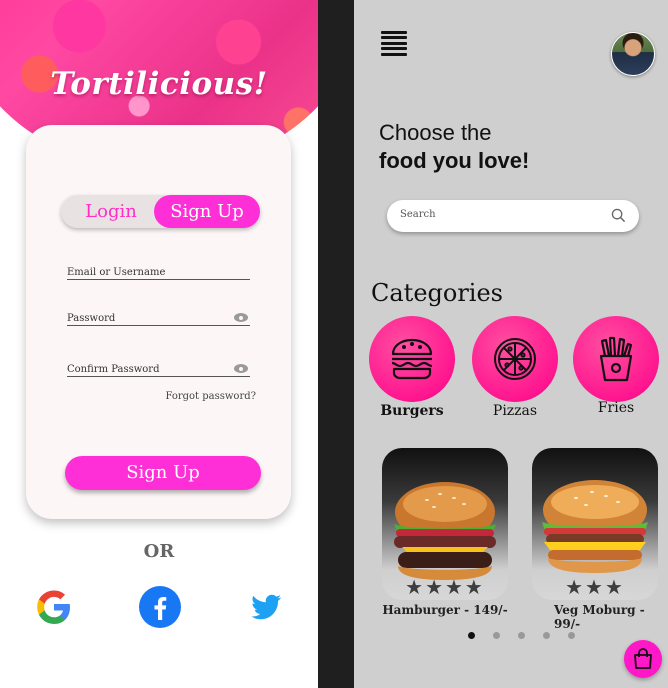 Image resolution: width=668 pixels, height=688 pixels. Describe the element at coordinates (163, 473) in the screenshot. I see `signup-button: Sign Up` at that location.